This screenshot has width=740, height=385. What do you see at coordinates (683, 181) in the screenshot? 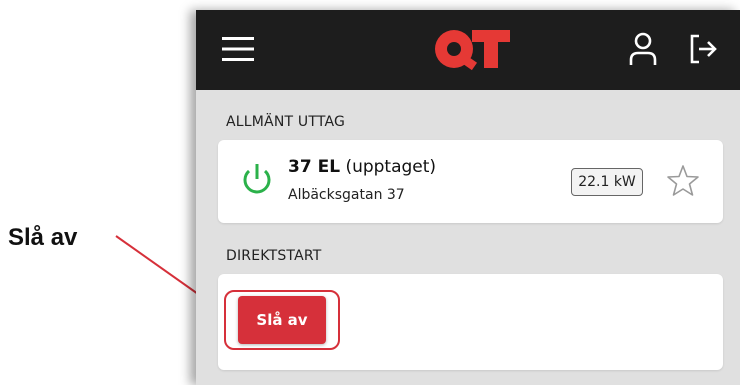
I see `star-icon` at bounding box center [683, 181].